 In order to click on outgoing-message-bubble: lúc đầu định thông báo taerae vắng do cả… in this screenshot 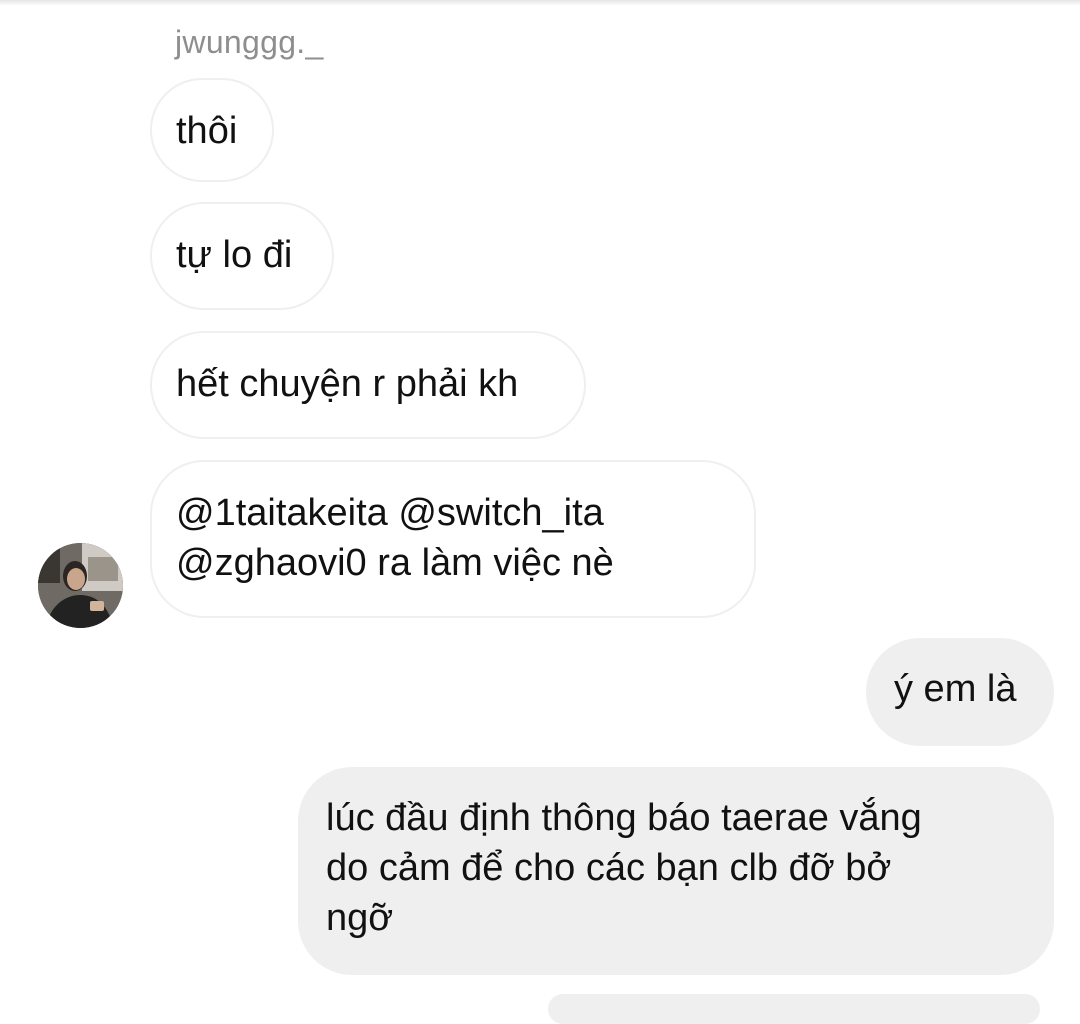, I will do `click(676, 871)`.